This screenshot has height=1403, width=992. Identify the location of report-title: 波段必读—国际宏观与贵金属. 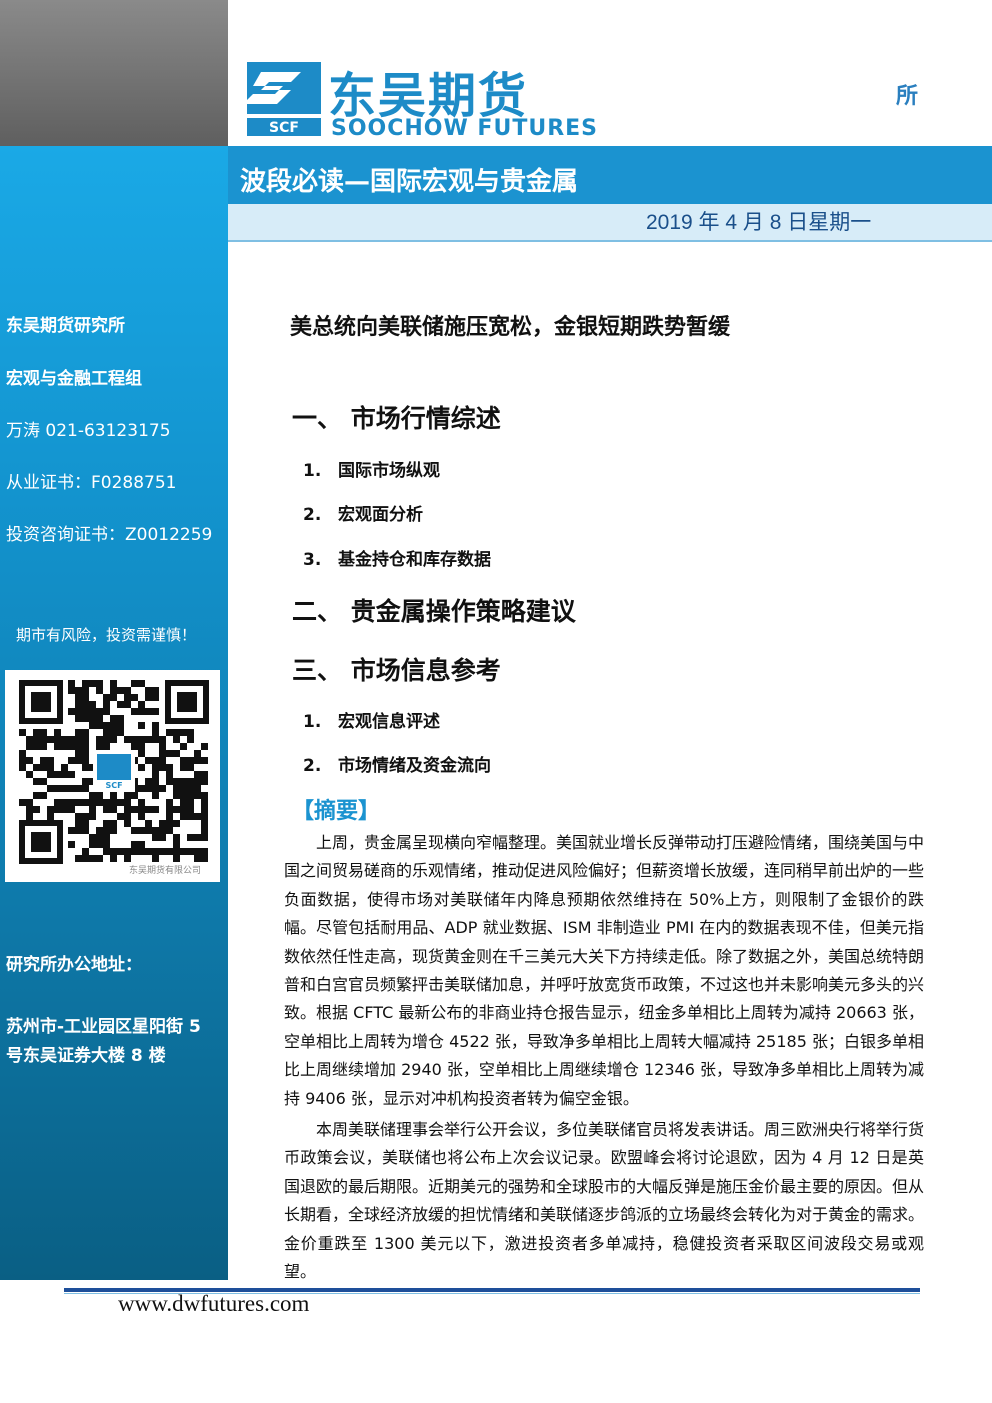
(409, 182).